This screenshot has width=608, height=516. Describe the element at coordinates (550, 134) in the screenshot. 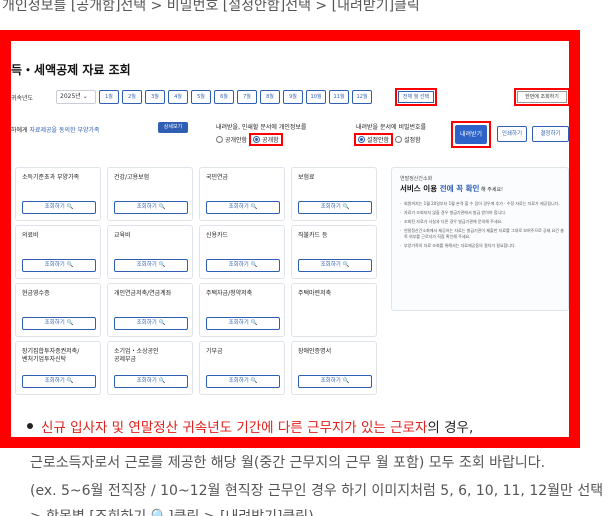

I see `confirm-button: 결정하기` at that location.